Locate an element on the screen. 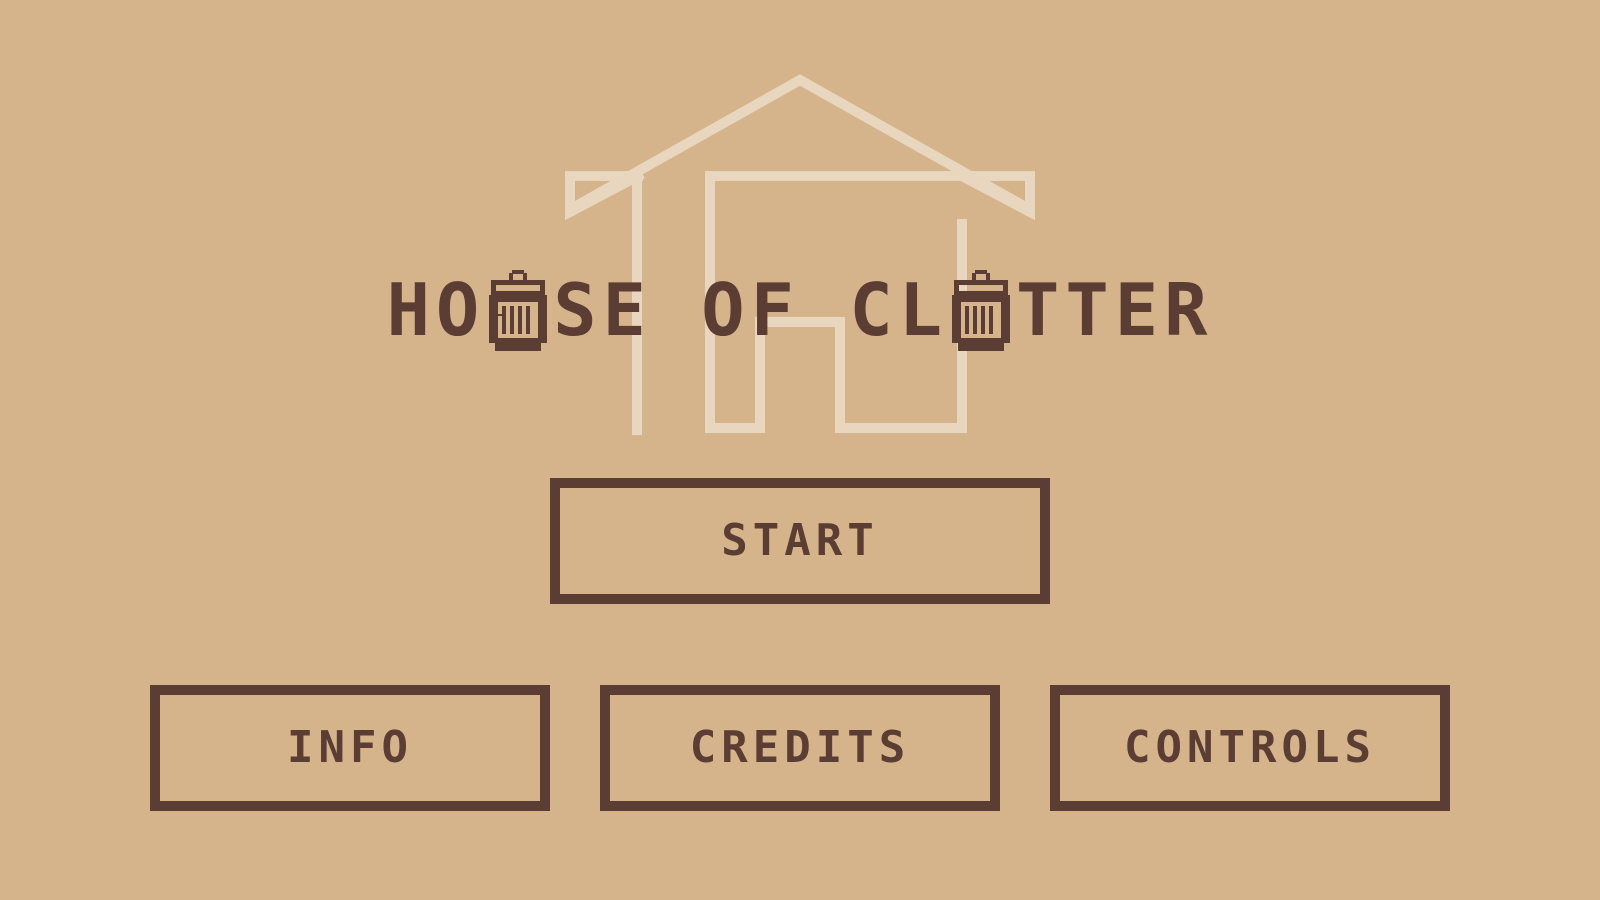 The height and width of the screenshot is (900, 1600). start-button-label: START is located at coordinates (800, 540).